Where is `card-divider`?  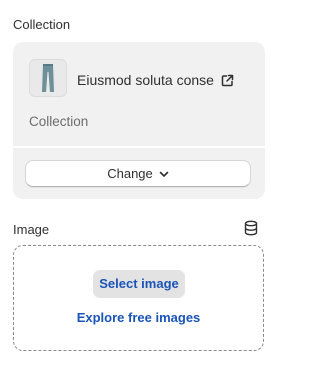
card-divider is located at coordinates (139, 147).